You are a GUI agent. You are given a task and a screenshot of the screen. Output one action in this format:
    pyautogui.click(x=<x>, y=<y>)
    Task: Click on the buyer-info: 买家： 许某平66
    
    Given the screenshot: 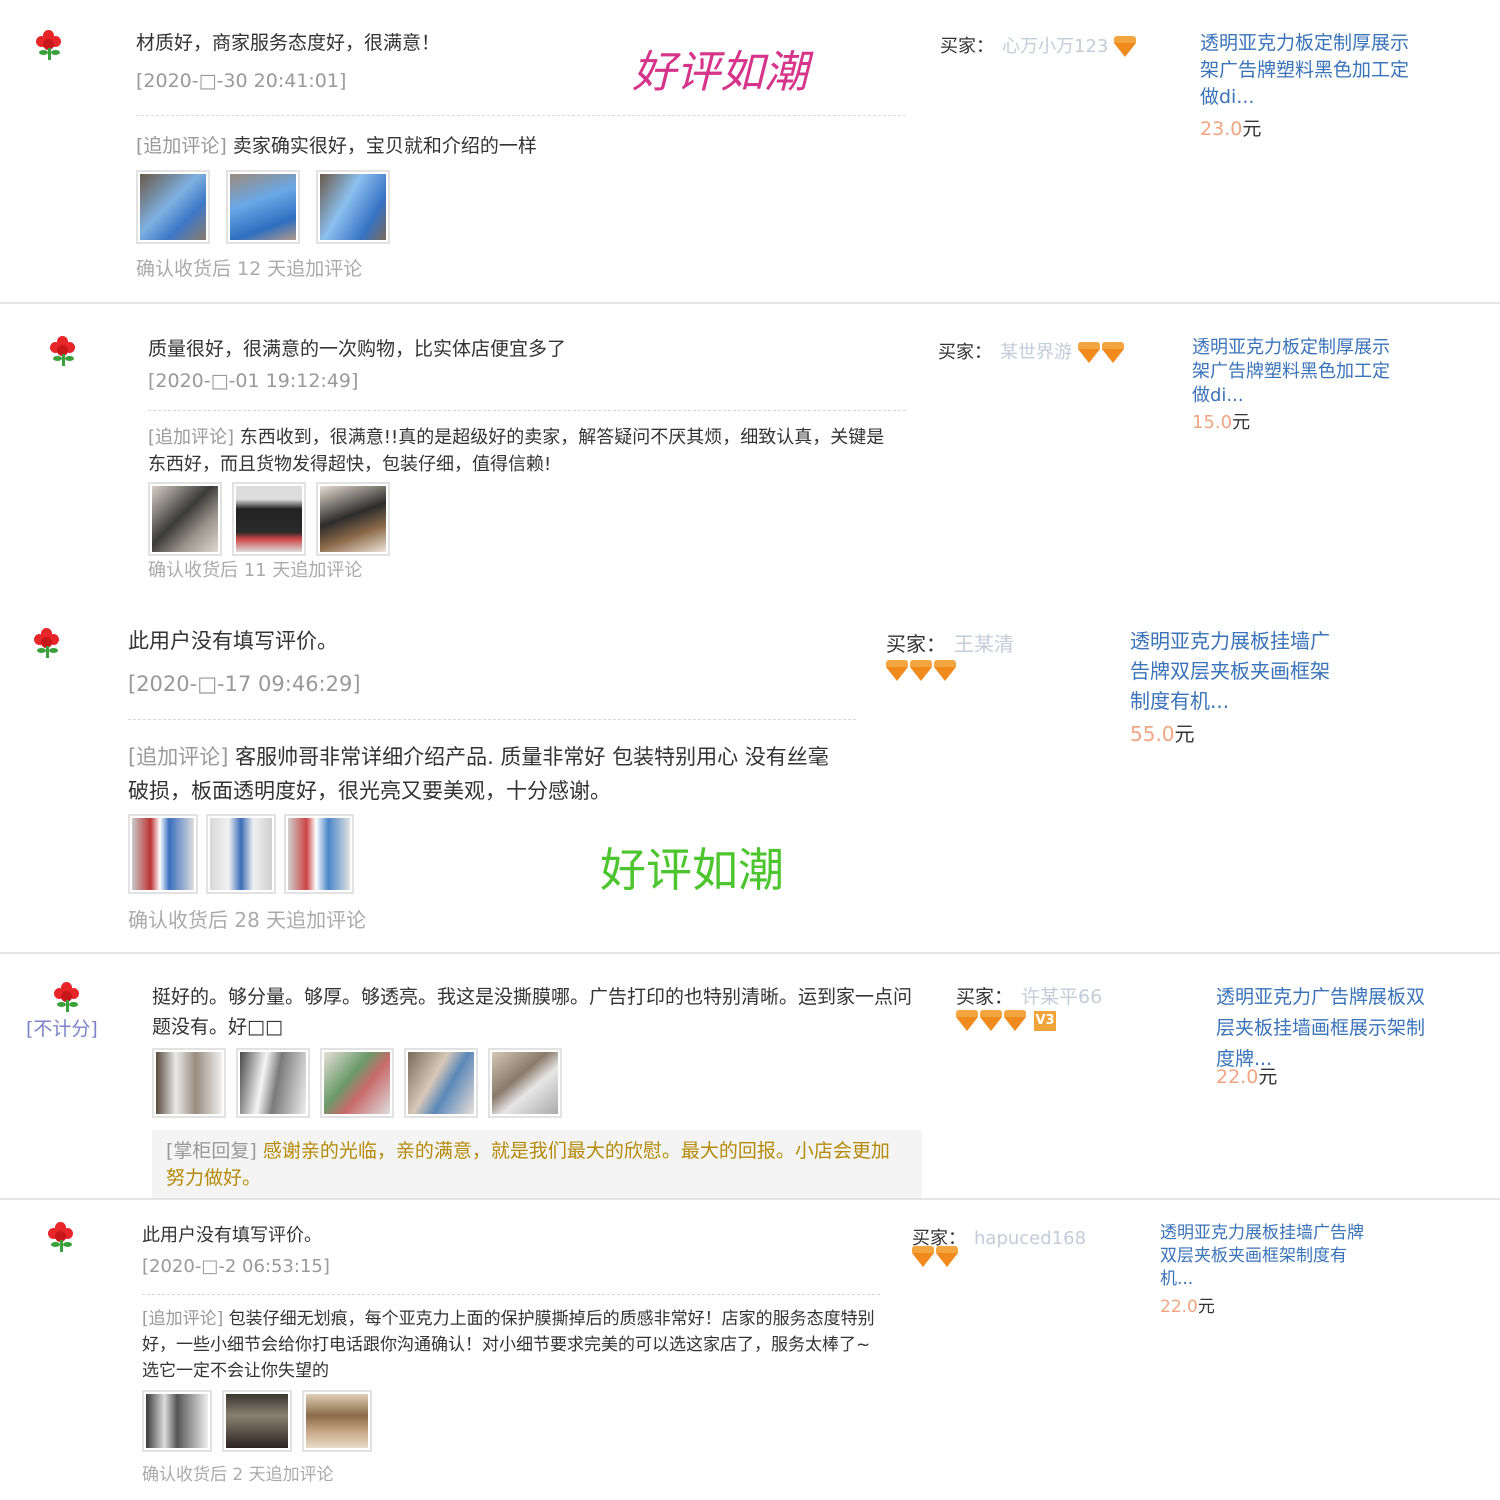 What is the action you would take?
    pyautogui.click(x=1029, y=995)
    